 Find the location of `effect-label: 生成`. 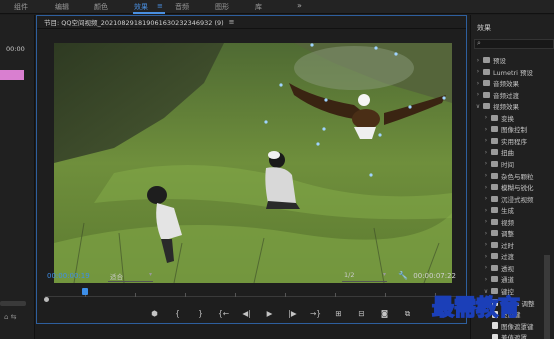

effect-label: 生成 is located at coordinates (507, 211).